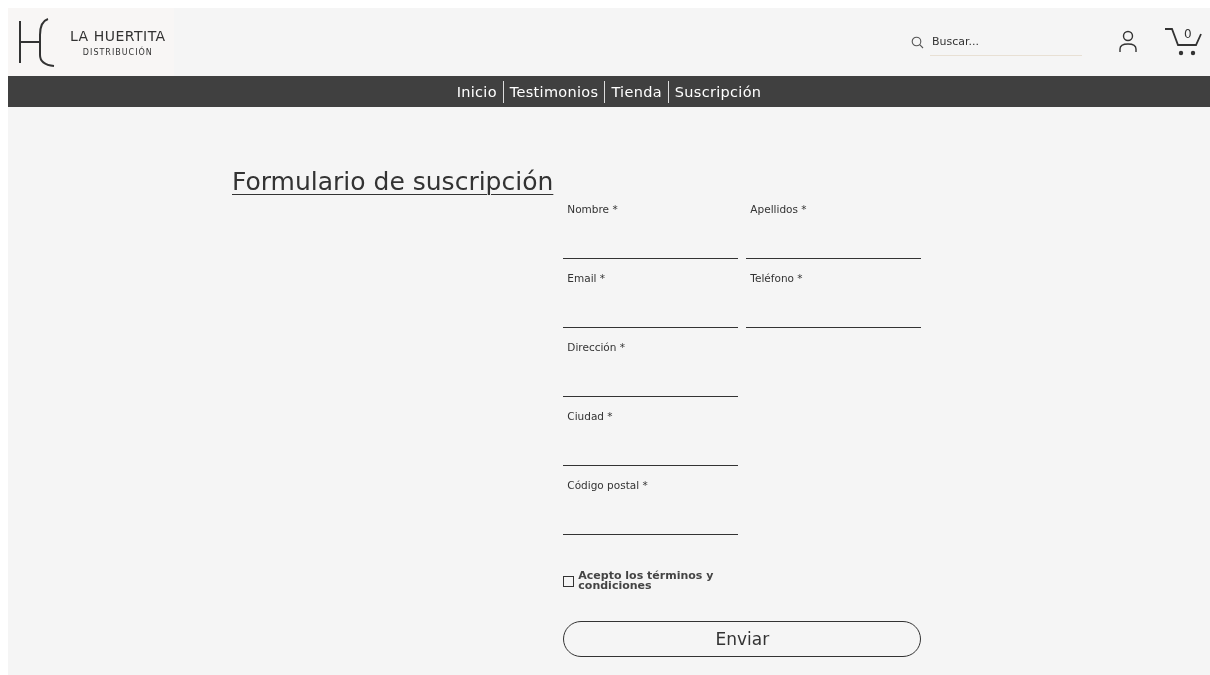 Image resolution: width=1210 pixels, height=675 pixels. I want to click on field-label: Apellidos *, so click(778, 210).